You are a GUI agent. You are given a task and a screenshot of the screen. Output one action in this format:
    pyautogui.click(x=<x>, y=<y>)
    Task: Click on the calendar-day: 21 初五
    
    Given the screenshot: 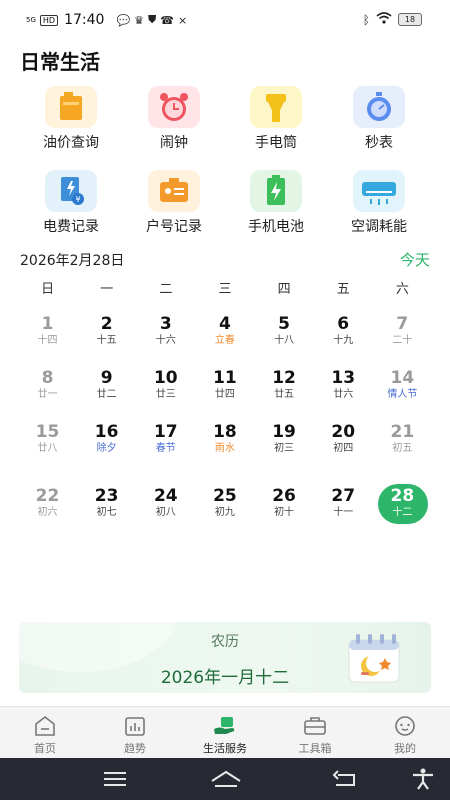 What is the action you would take?
    pyautogui.click(x=402, y=445)
    